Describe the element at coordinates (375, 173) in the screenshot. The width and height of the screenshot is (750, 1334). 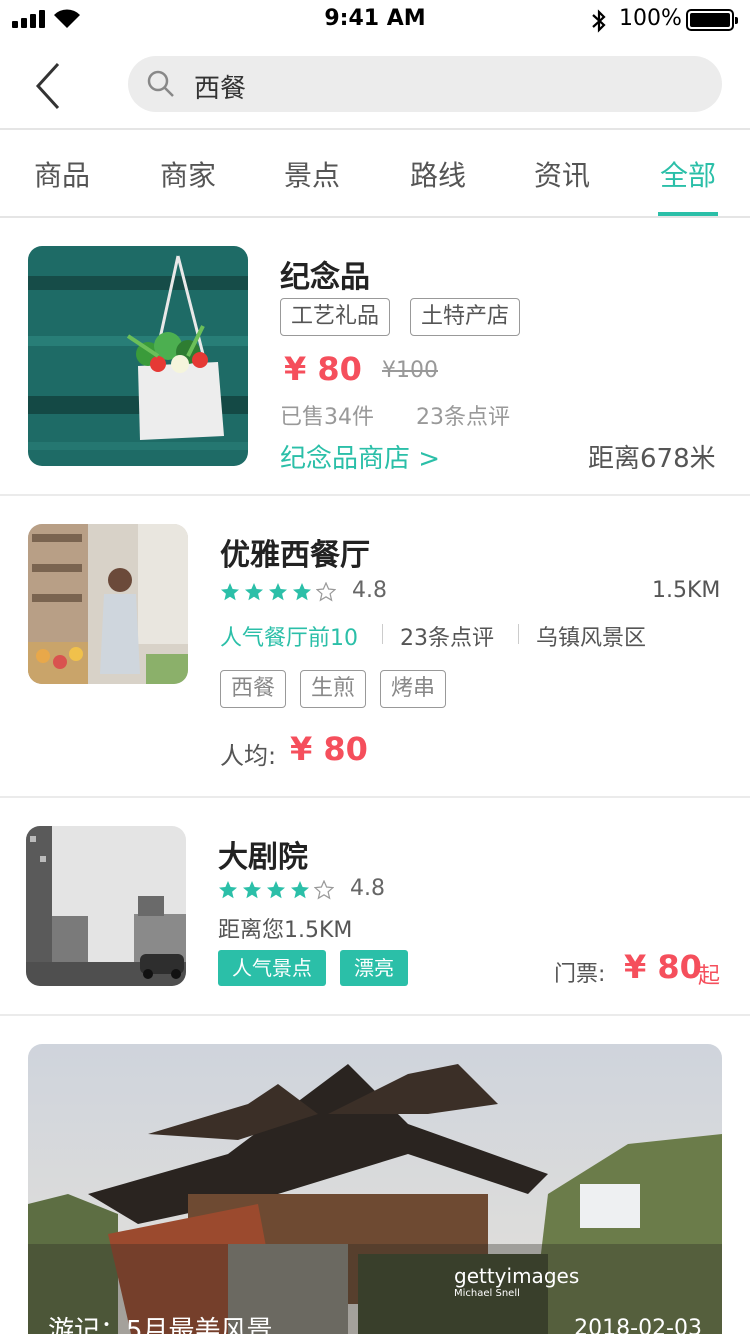
I see `category-tabs: 商品 商家 景点 路线 资讯 全部` at that location.